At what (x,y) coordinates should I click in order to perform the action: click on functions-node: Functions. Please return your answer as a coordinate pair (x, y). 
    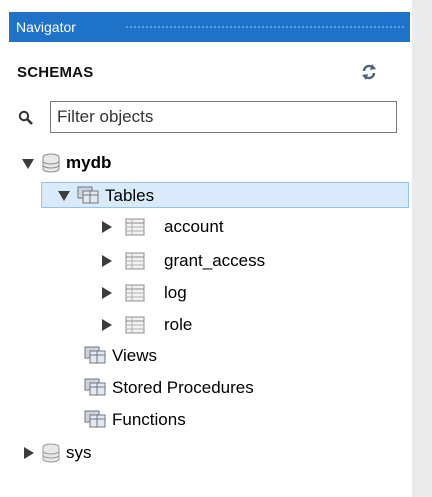
    Looking at the image, I should click on (234, 420).